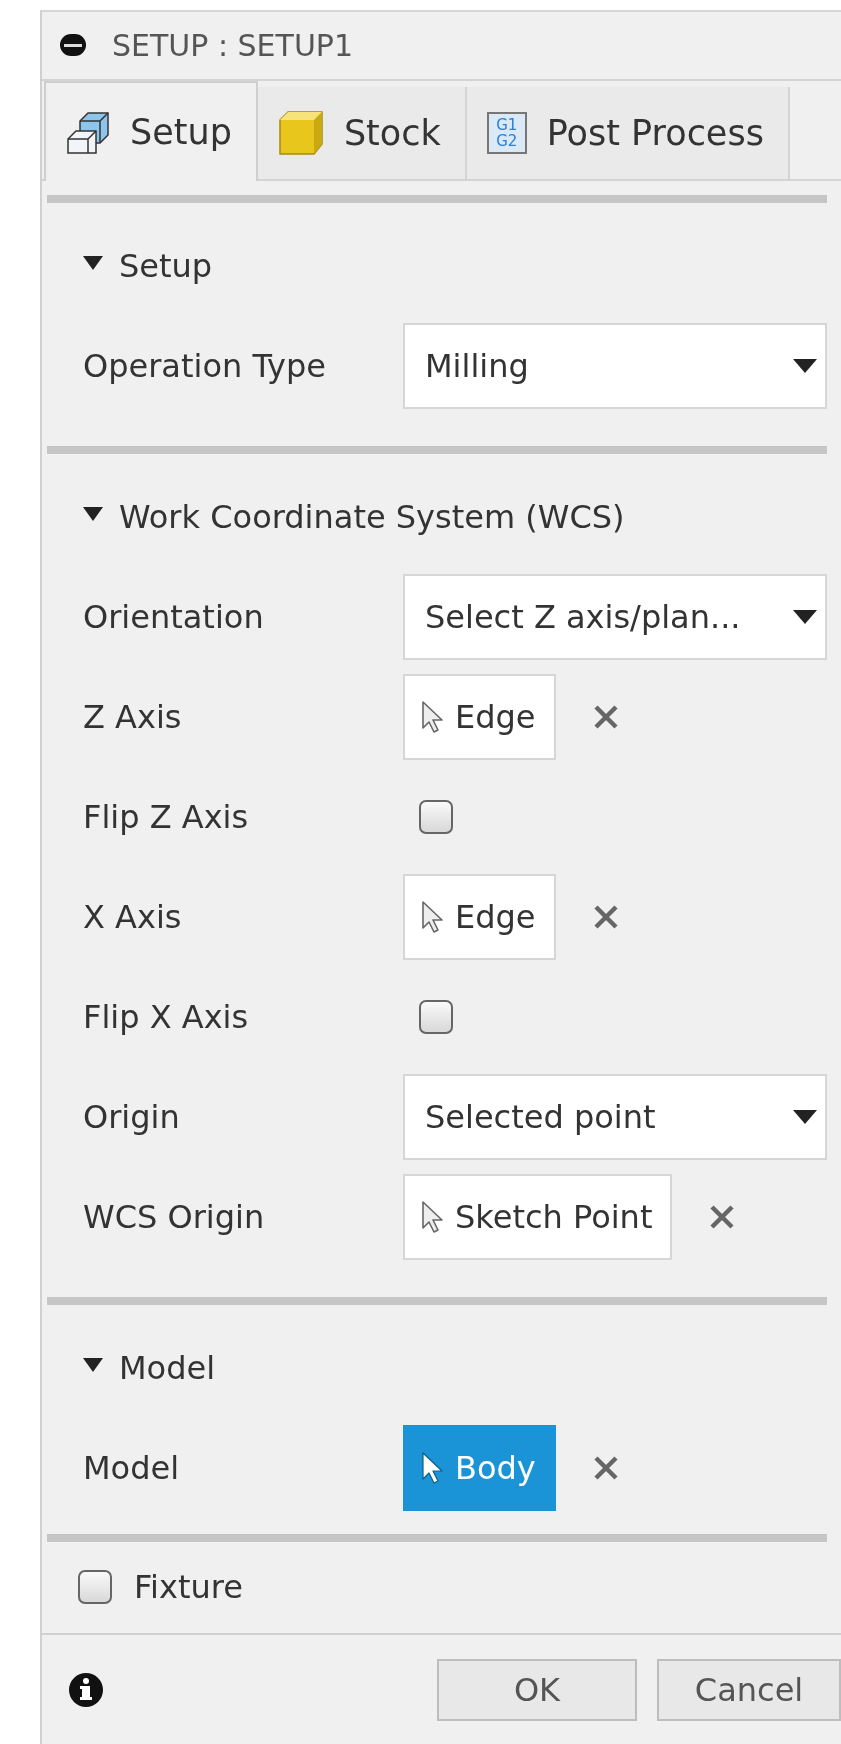 The width and height of the screenshot is (841, 1744). I want to click on selection-button: Sketch Point, so click(538, 1216).